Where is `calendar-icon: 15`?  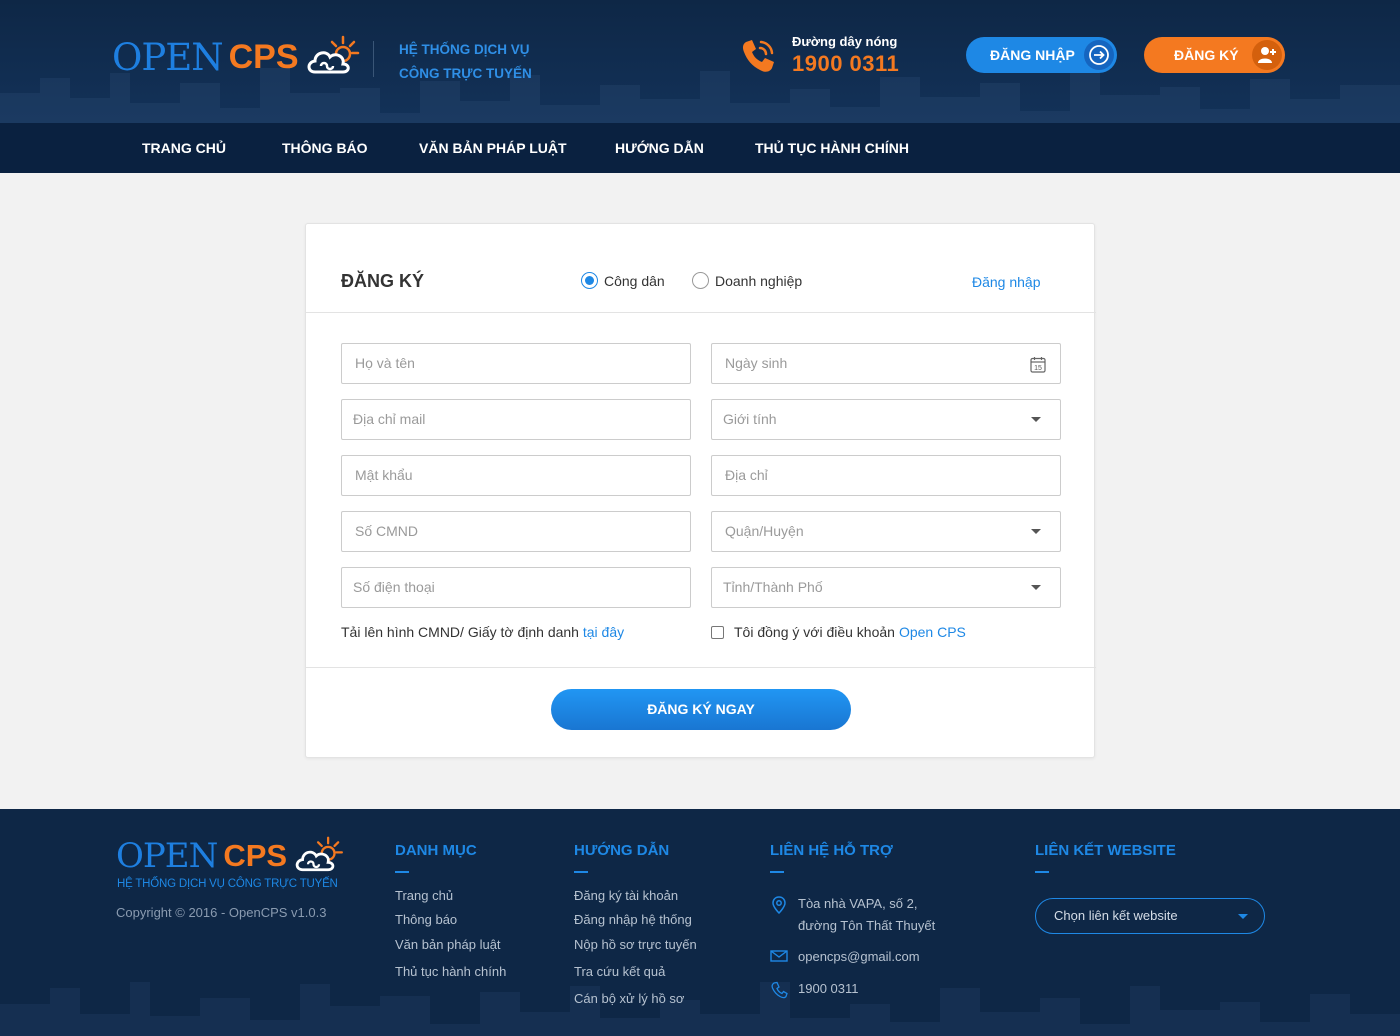
calendar-icon: 15 is located at coordinates (1038, 364).